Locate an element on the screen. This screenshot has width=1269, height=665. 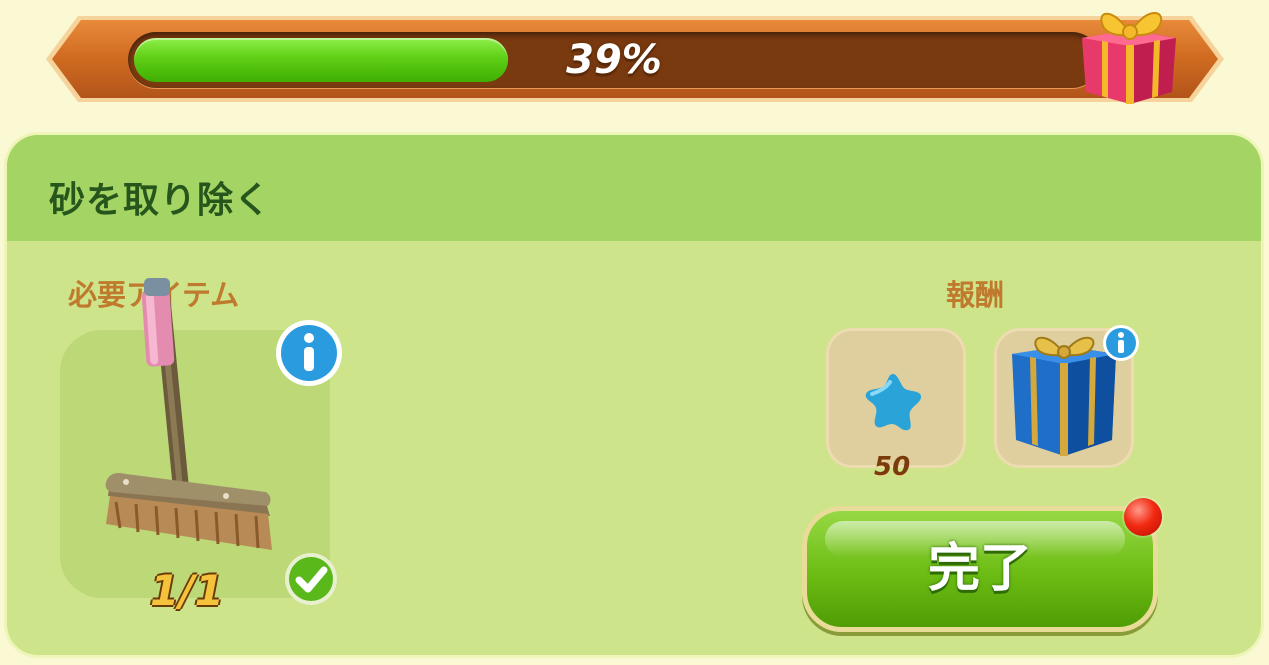
complete-button-label: 完了 is located at coordinates (979, 569).